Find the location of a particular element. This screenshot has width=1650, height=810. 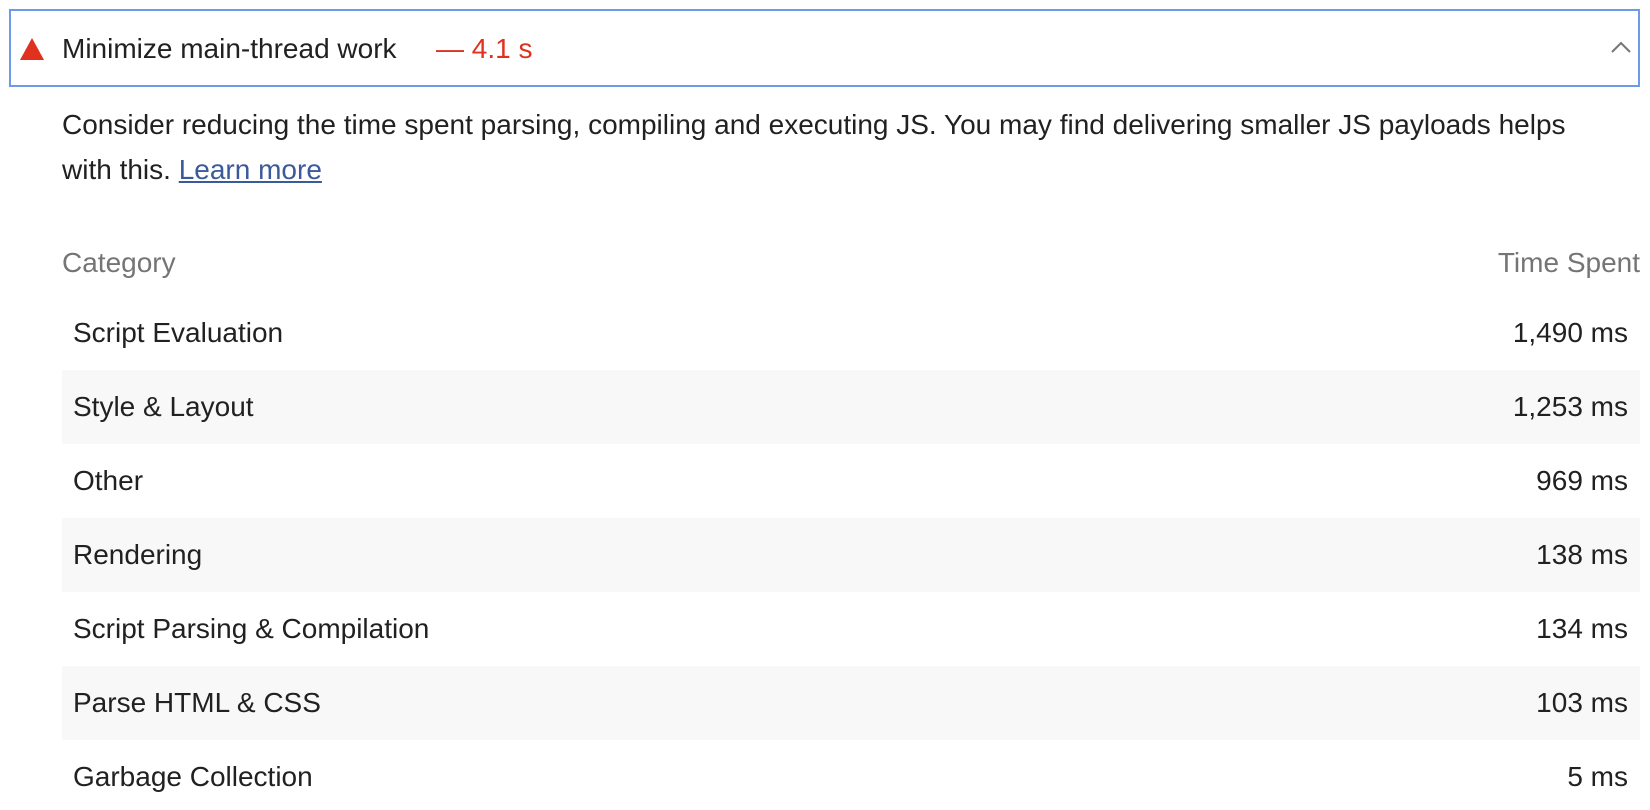

table-row: Garbage Collection 5 ms is located at coordinates (851, 775).